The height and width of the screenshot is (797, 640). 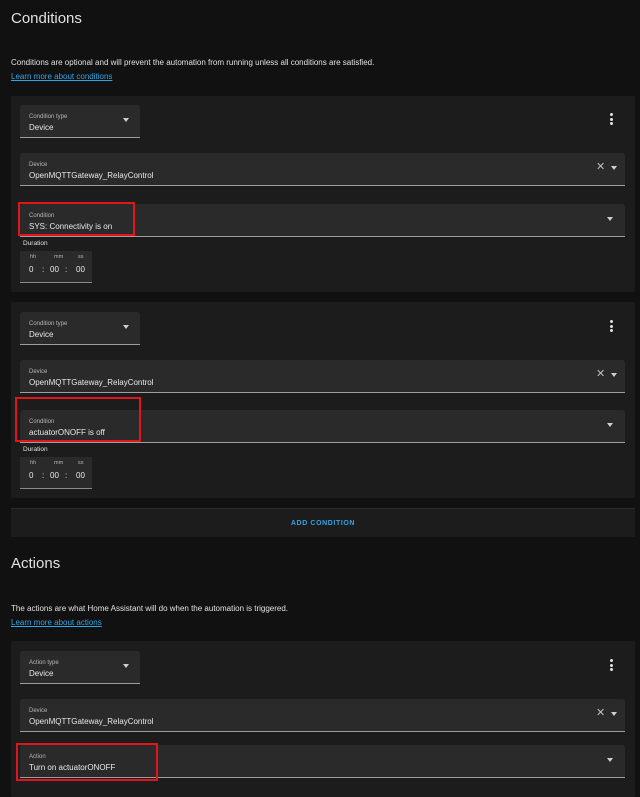 I want to click on condition-select: Condition actuatorONOFF is off, so click(x=322, y=426).